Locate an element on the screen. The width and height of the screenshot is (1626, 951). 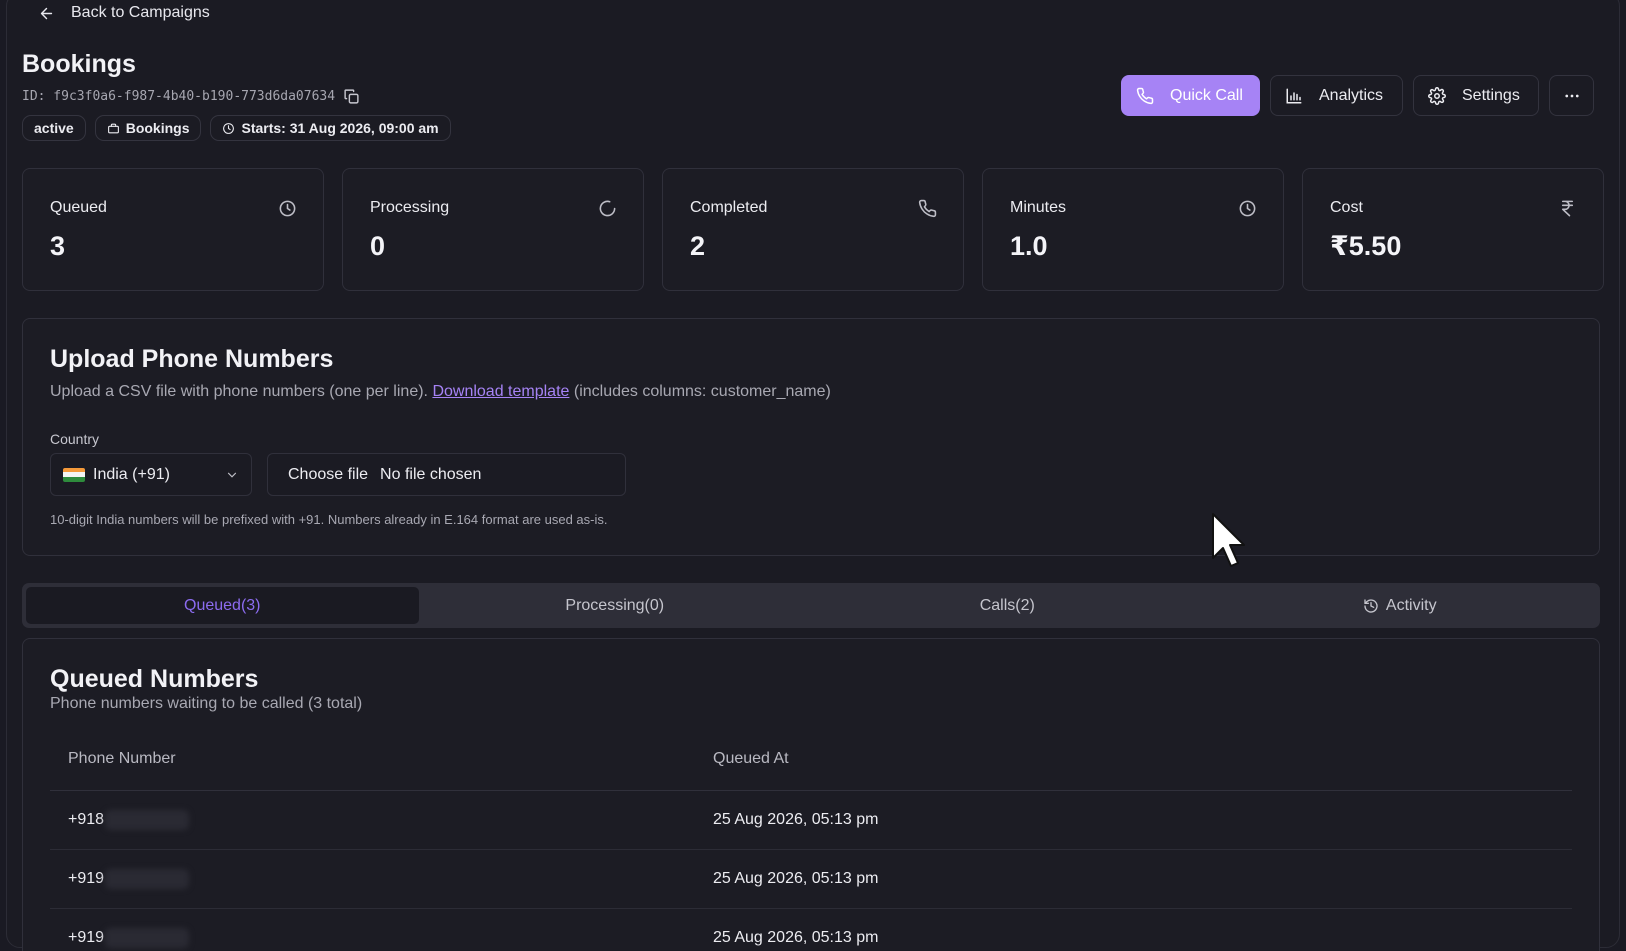
file-status: No file chosen is located at coordinates (431, 474).